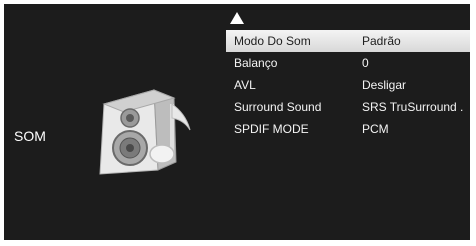  What do you see at coordinates (375, 129) in the screenshot?
I see `menu-item-value: PCM` at bounding box center [375, 129].